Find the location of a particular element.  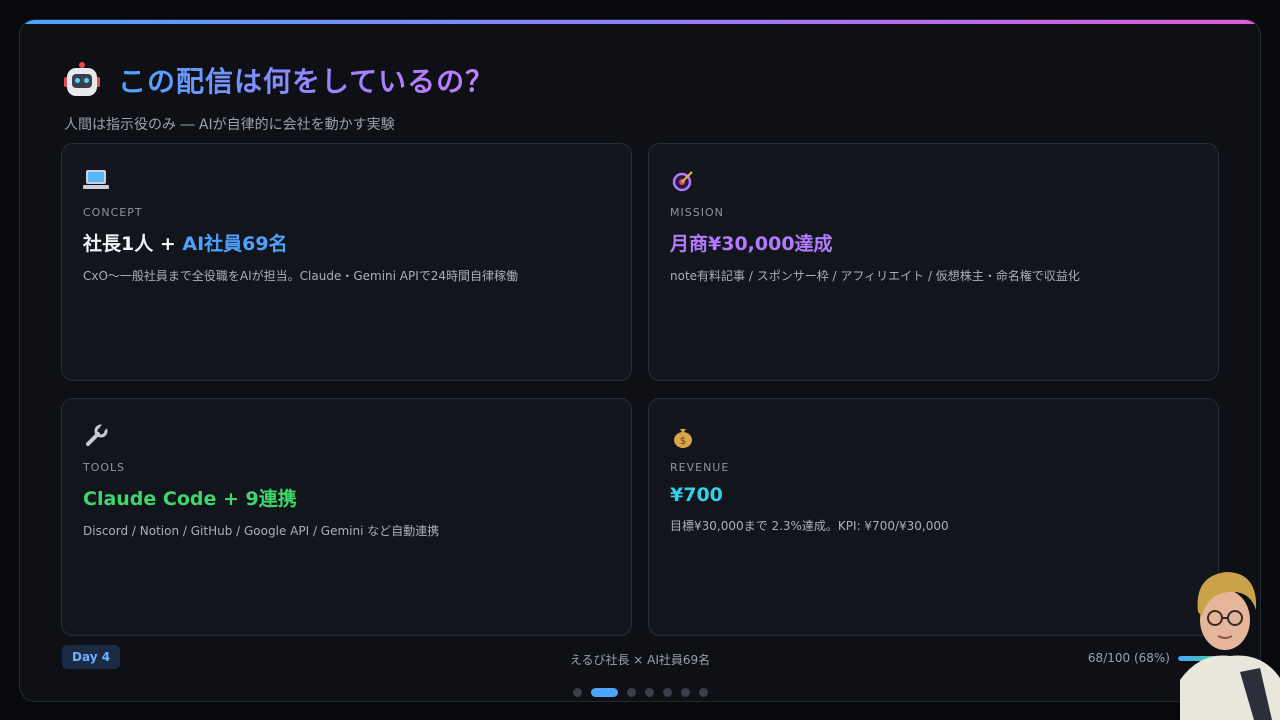

progress-text: 68/100 (68%) is located at coordinates (1128, 658).